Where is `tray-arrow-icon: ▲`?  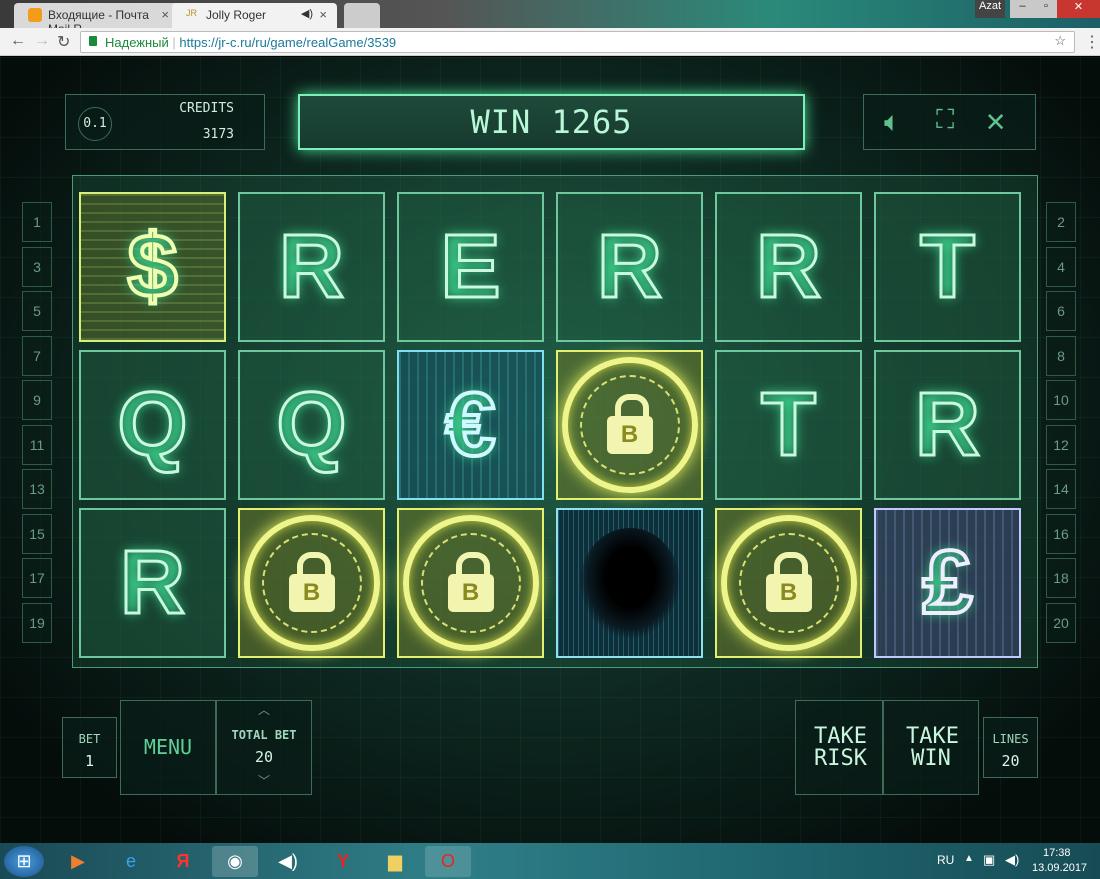
tray-arrow-icon: ▲ is located at coordinates (969, 858).